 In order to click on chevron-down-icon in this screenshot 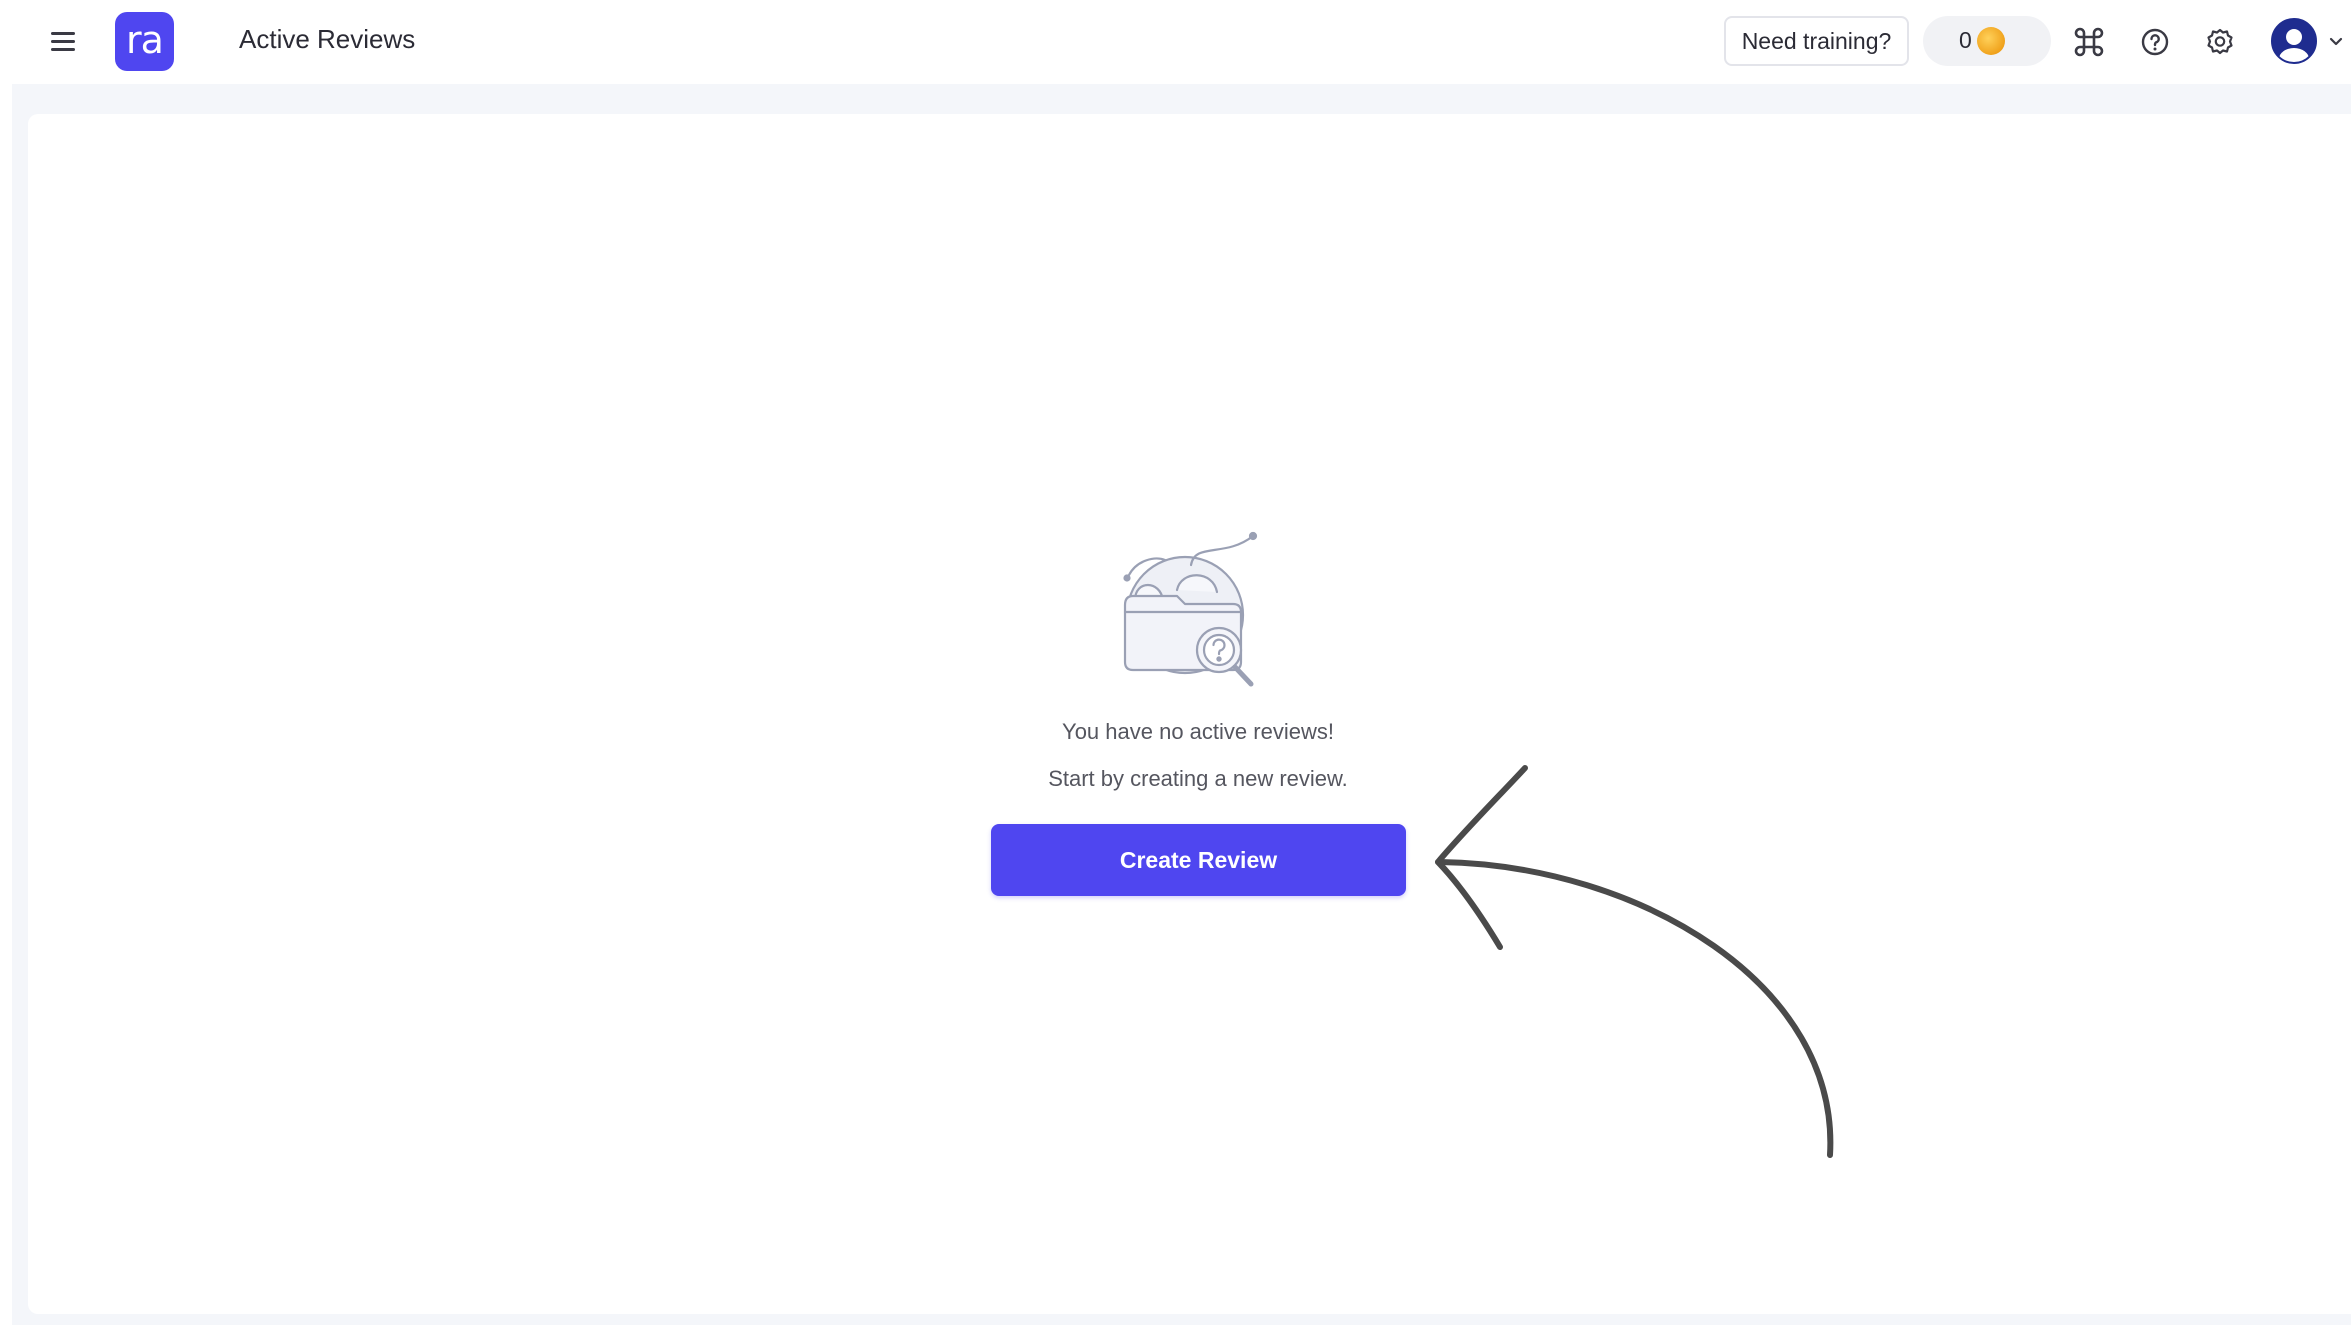, I will do `click(2336, 41)`.